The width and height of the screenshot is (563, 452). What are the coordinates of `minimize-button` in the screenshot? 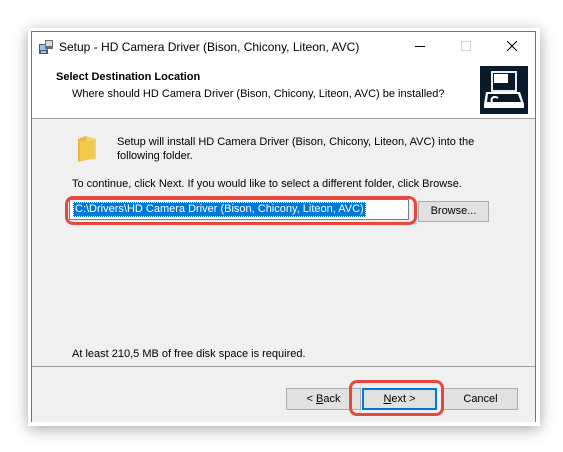 It's located at (420, 46).